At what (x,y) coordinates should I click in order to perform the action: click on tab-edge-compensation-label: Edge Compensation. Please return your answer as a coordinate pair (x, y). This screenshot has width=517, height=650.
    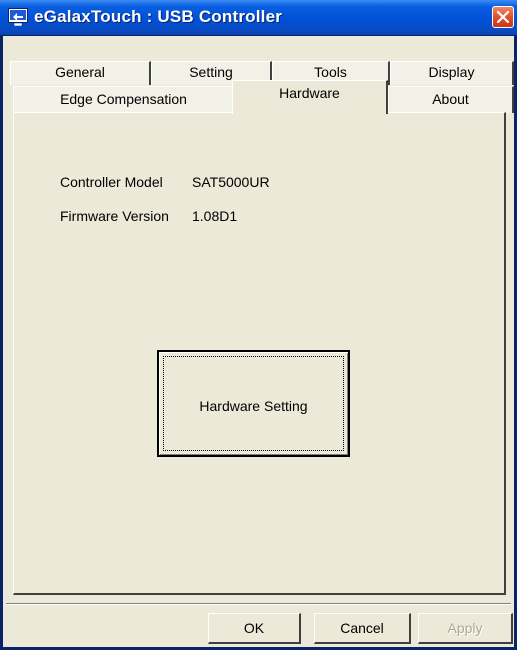
    Looking at the image, I should click on (123, 99).